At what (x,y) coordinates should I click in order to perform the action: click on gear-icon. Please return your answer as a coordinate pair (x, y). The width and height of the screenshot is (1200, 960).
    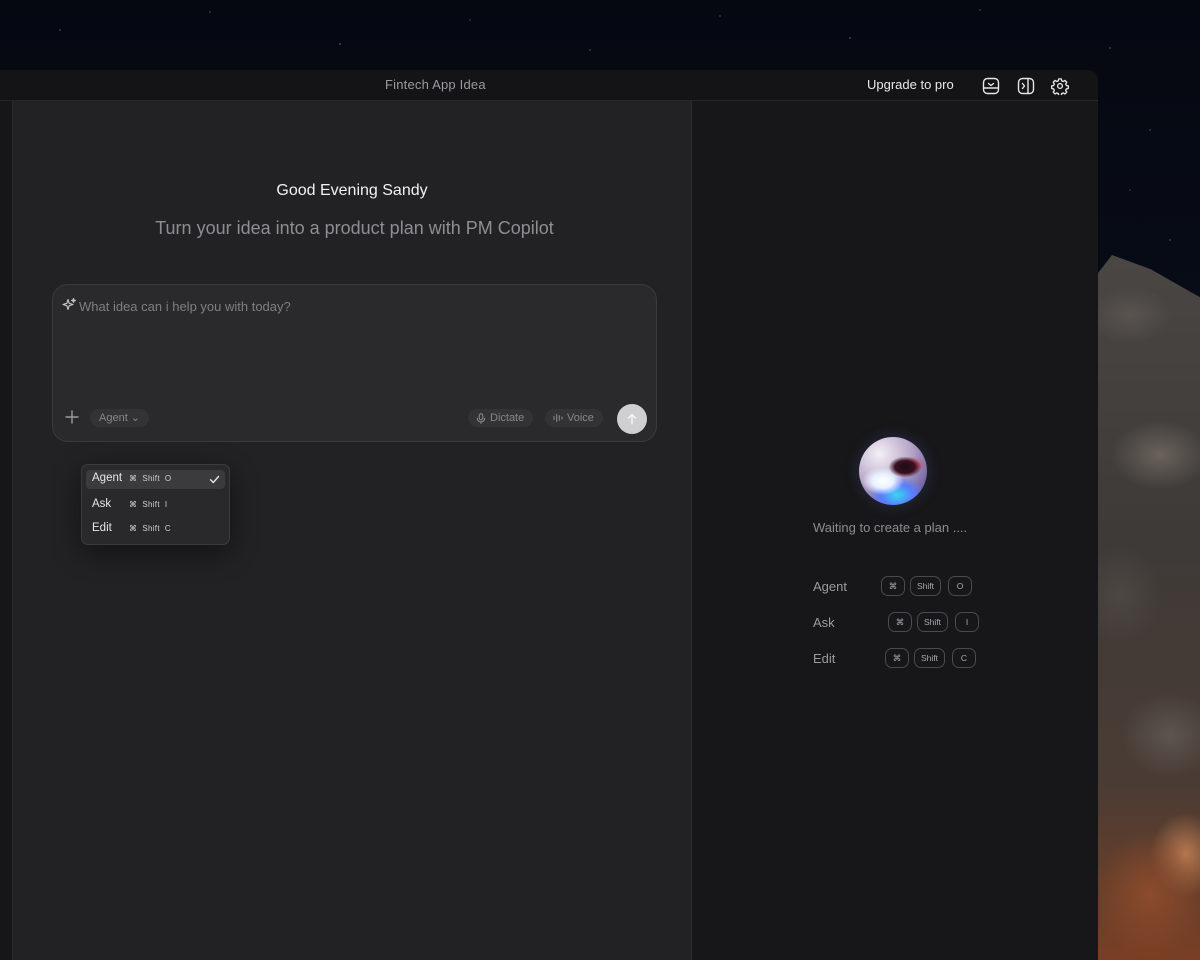
    Looking at the image, I should click on (1060, 86).